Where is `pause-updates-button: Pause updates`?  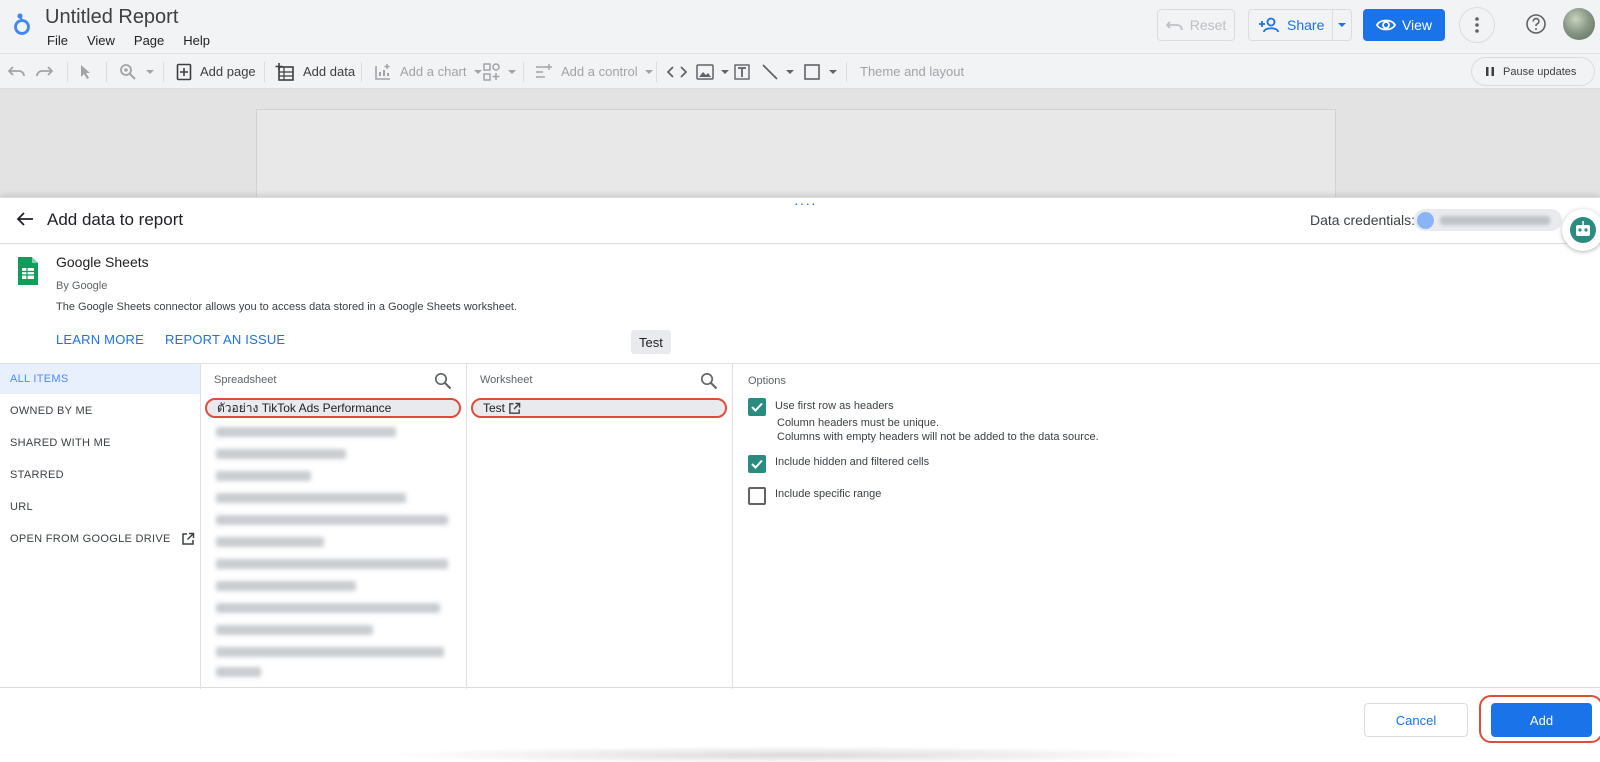 pause-updates-button: Pause updates is located at coordinates (1533, 71).